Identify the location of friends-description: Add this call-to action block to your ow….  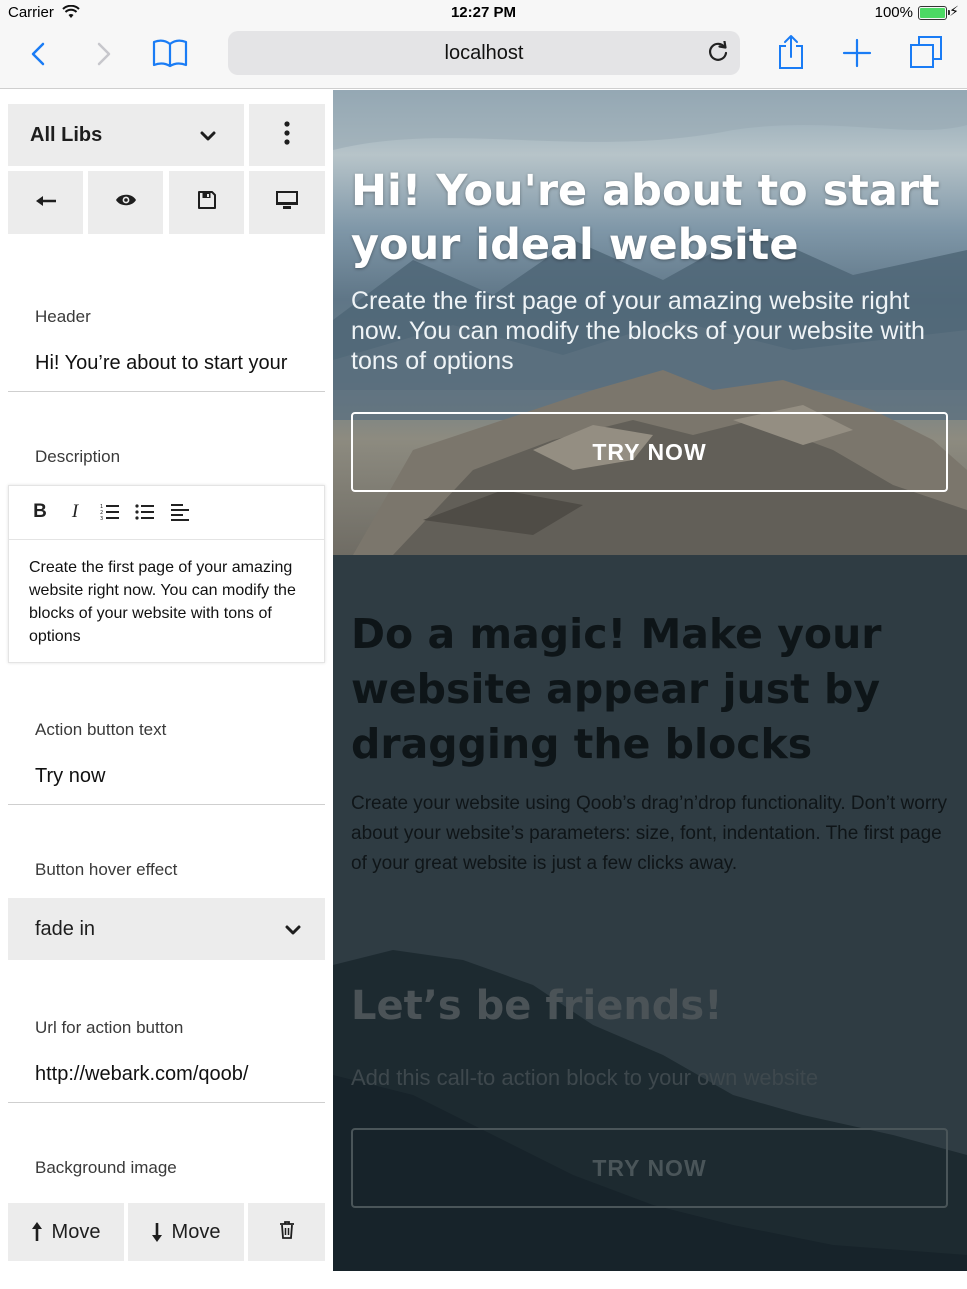
(585, 1077).